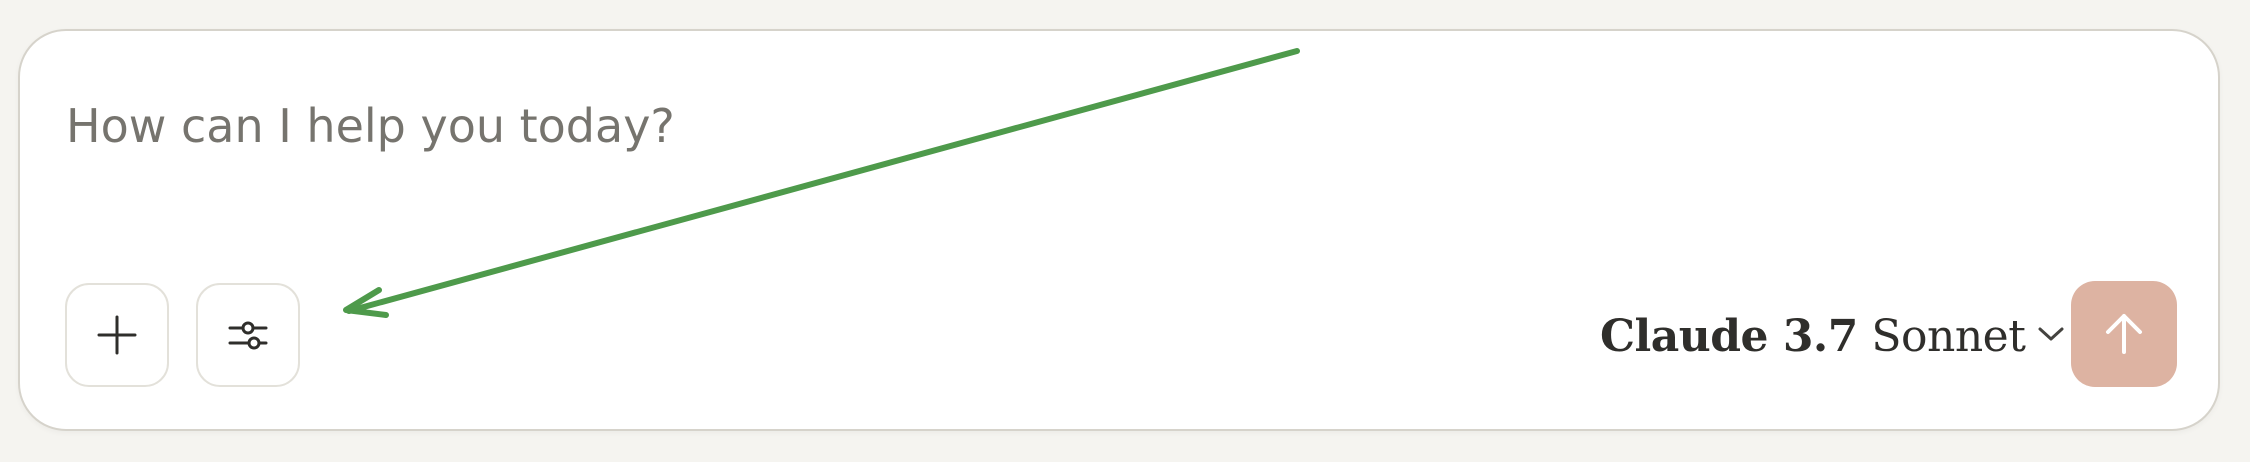 The height and width of the screenshot is (462, 2250). I want to click on add-content-button, so click(117, 335).